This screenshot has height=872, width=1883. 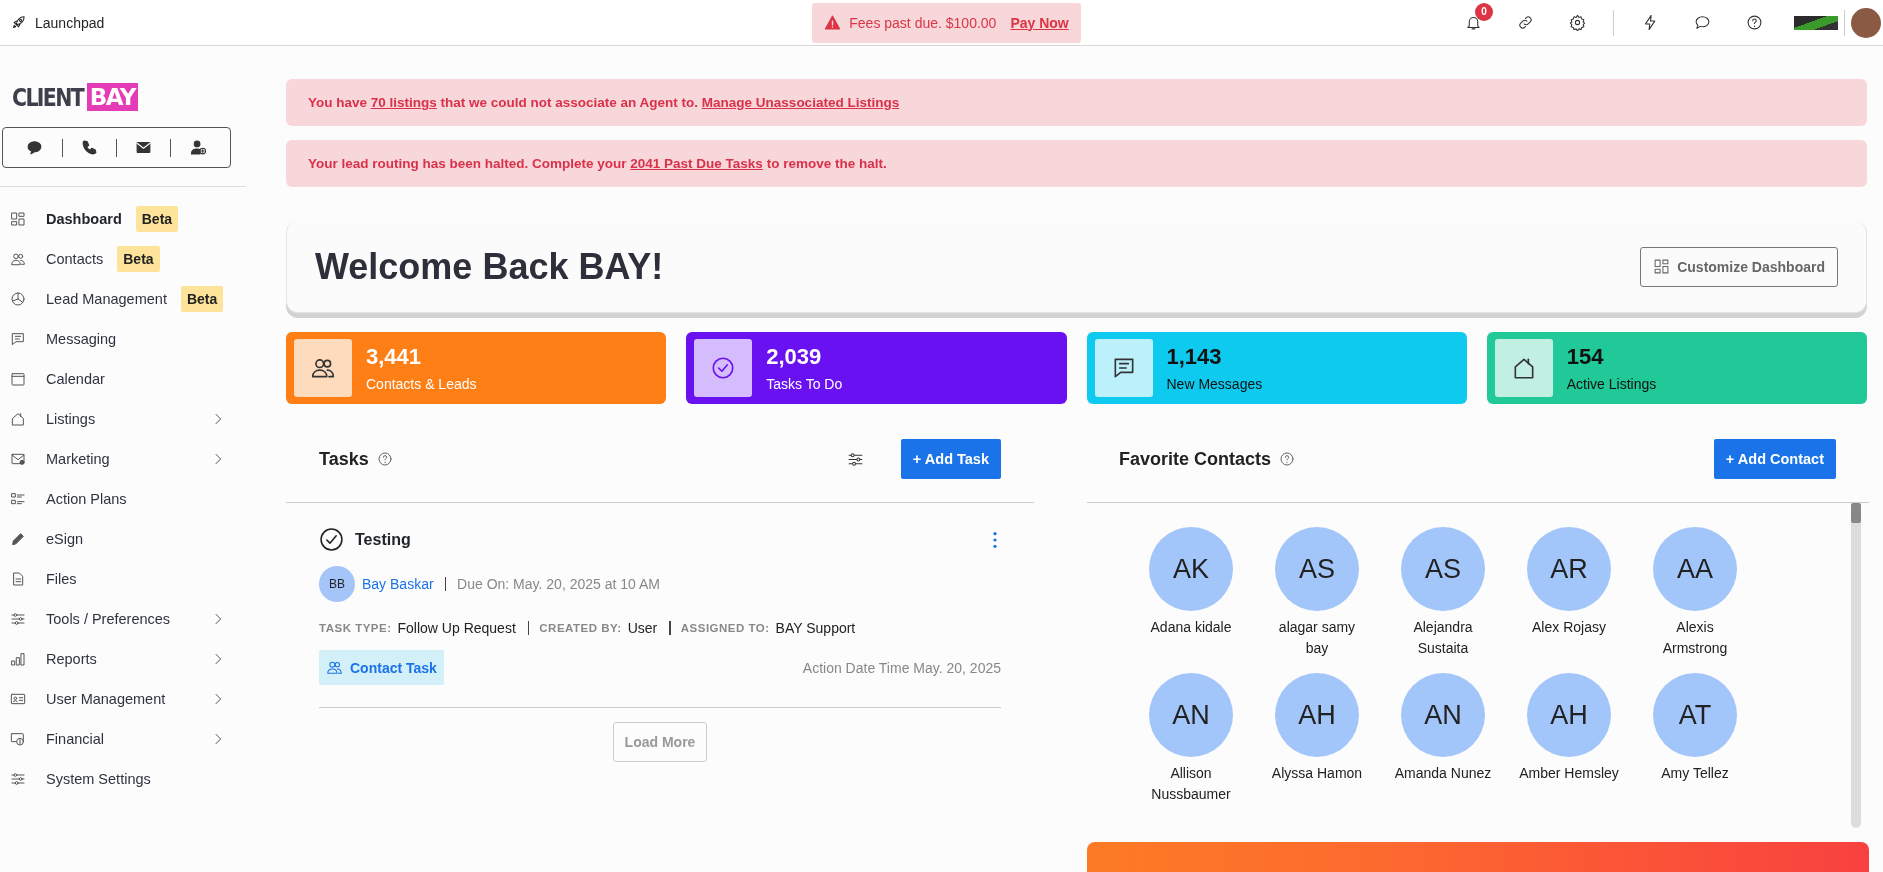 I want to click on scrollbar, so click(x=1856, y=665).